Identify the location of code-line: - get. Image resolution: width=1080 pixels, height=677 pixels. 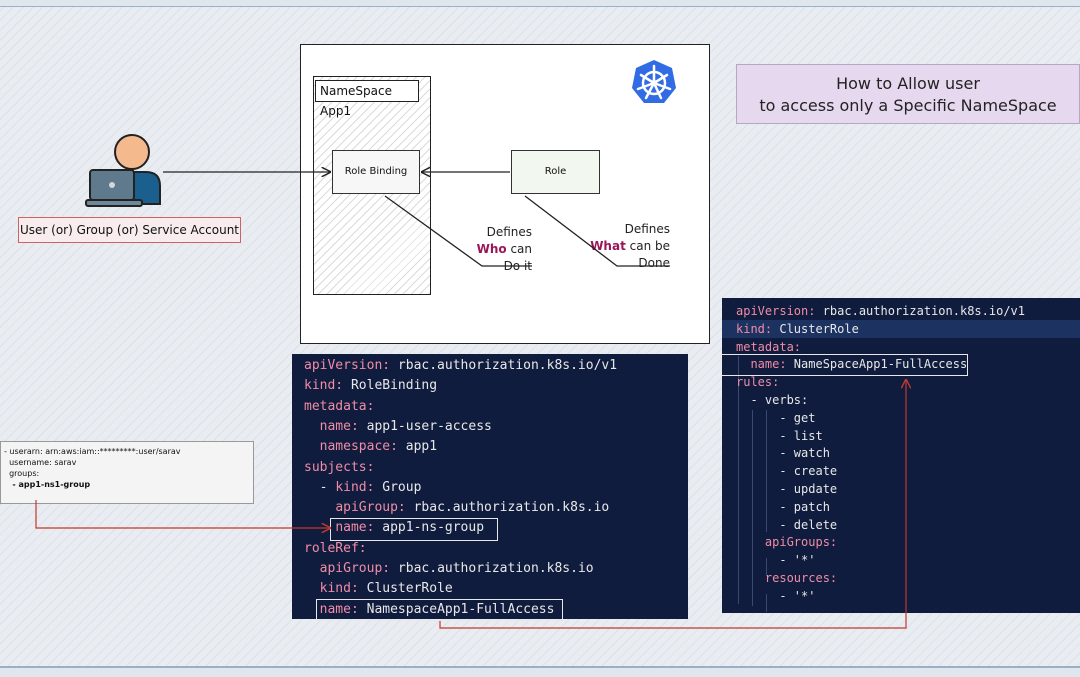
(775, 418).